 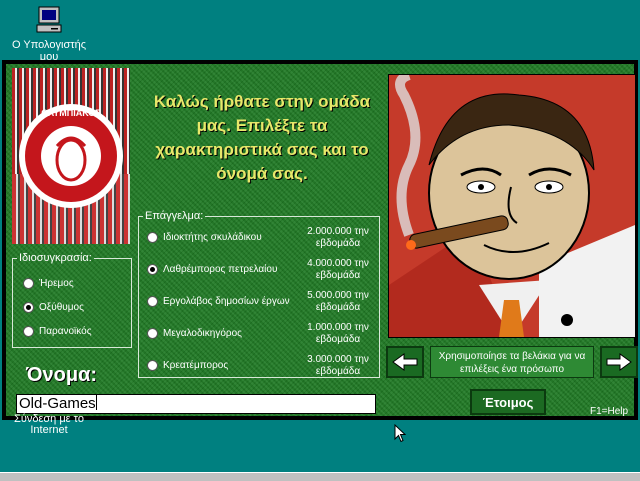 I want to click on name-input: Old-Games, so click(x=196, y=404).